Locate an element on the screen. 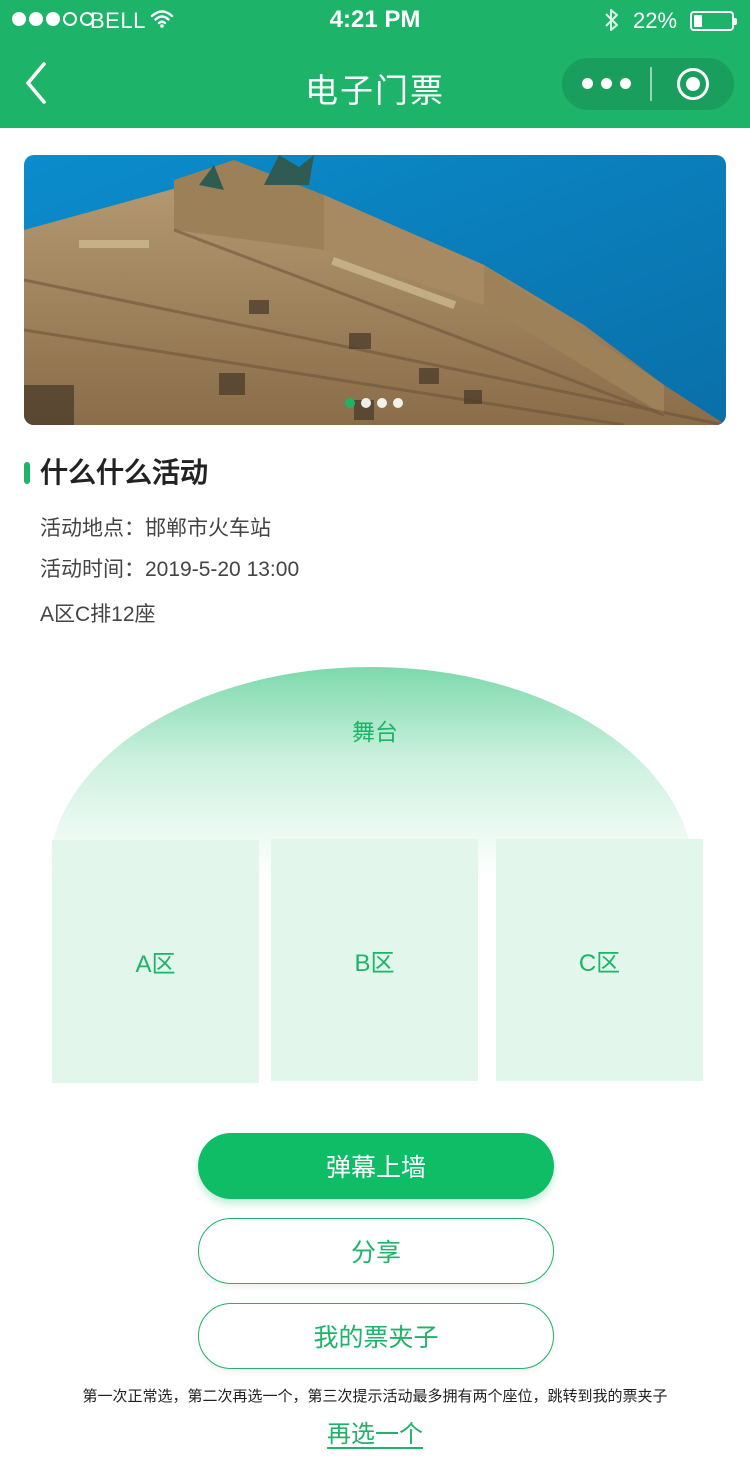 This screenshot has height=1470, width=750. more-dots-icon is located at coordinates (606, 83).